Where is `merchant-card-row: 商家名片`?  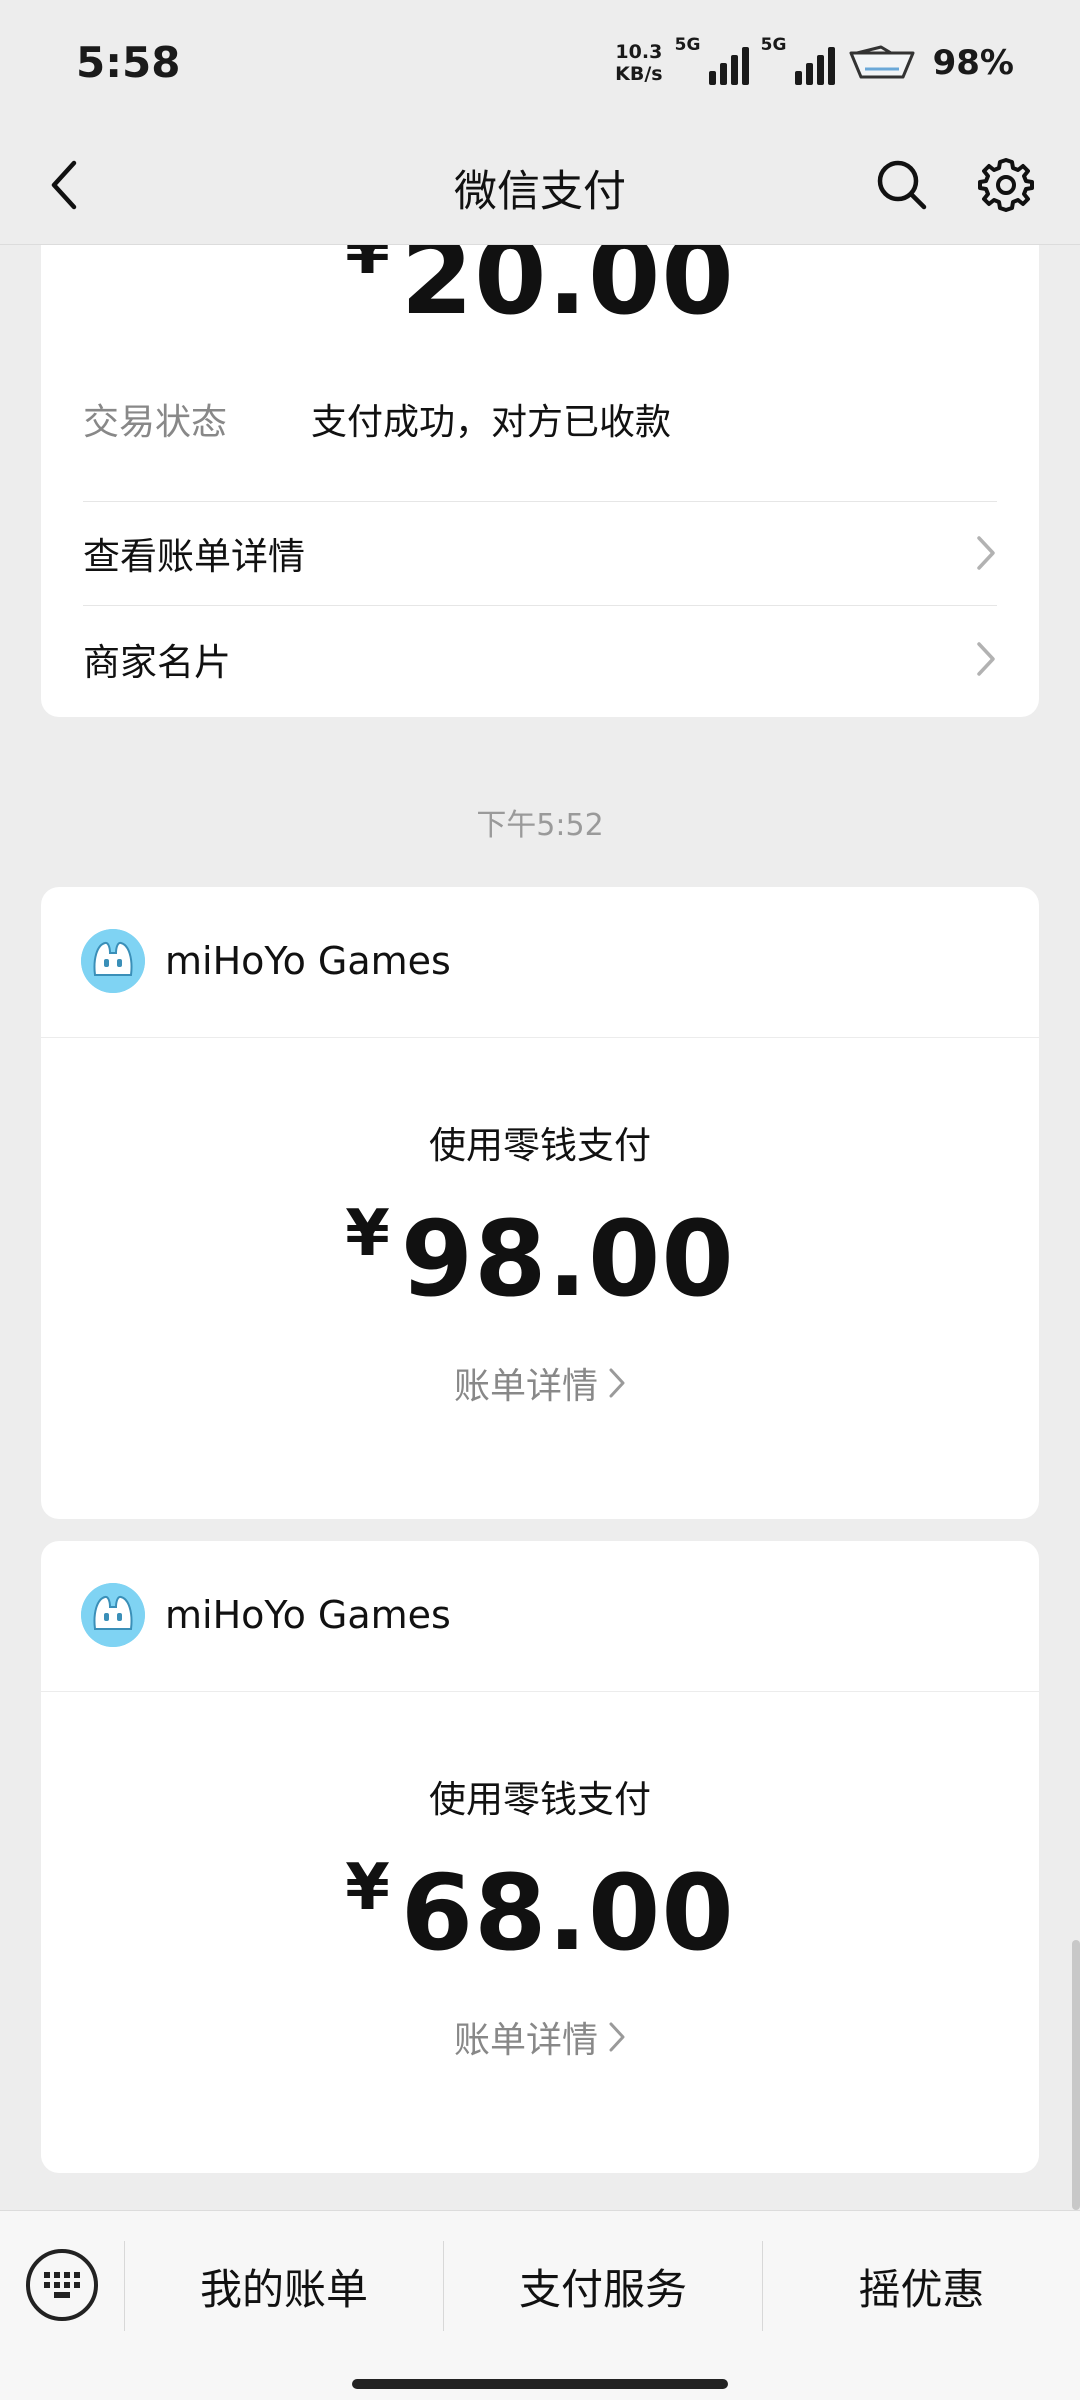 merchant-card-row: 商家名片 is located at coordinates (540, 659).